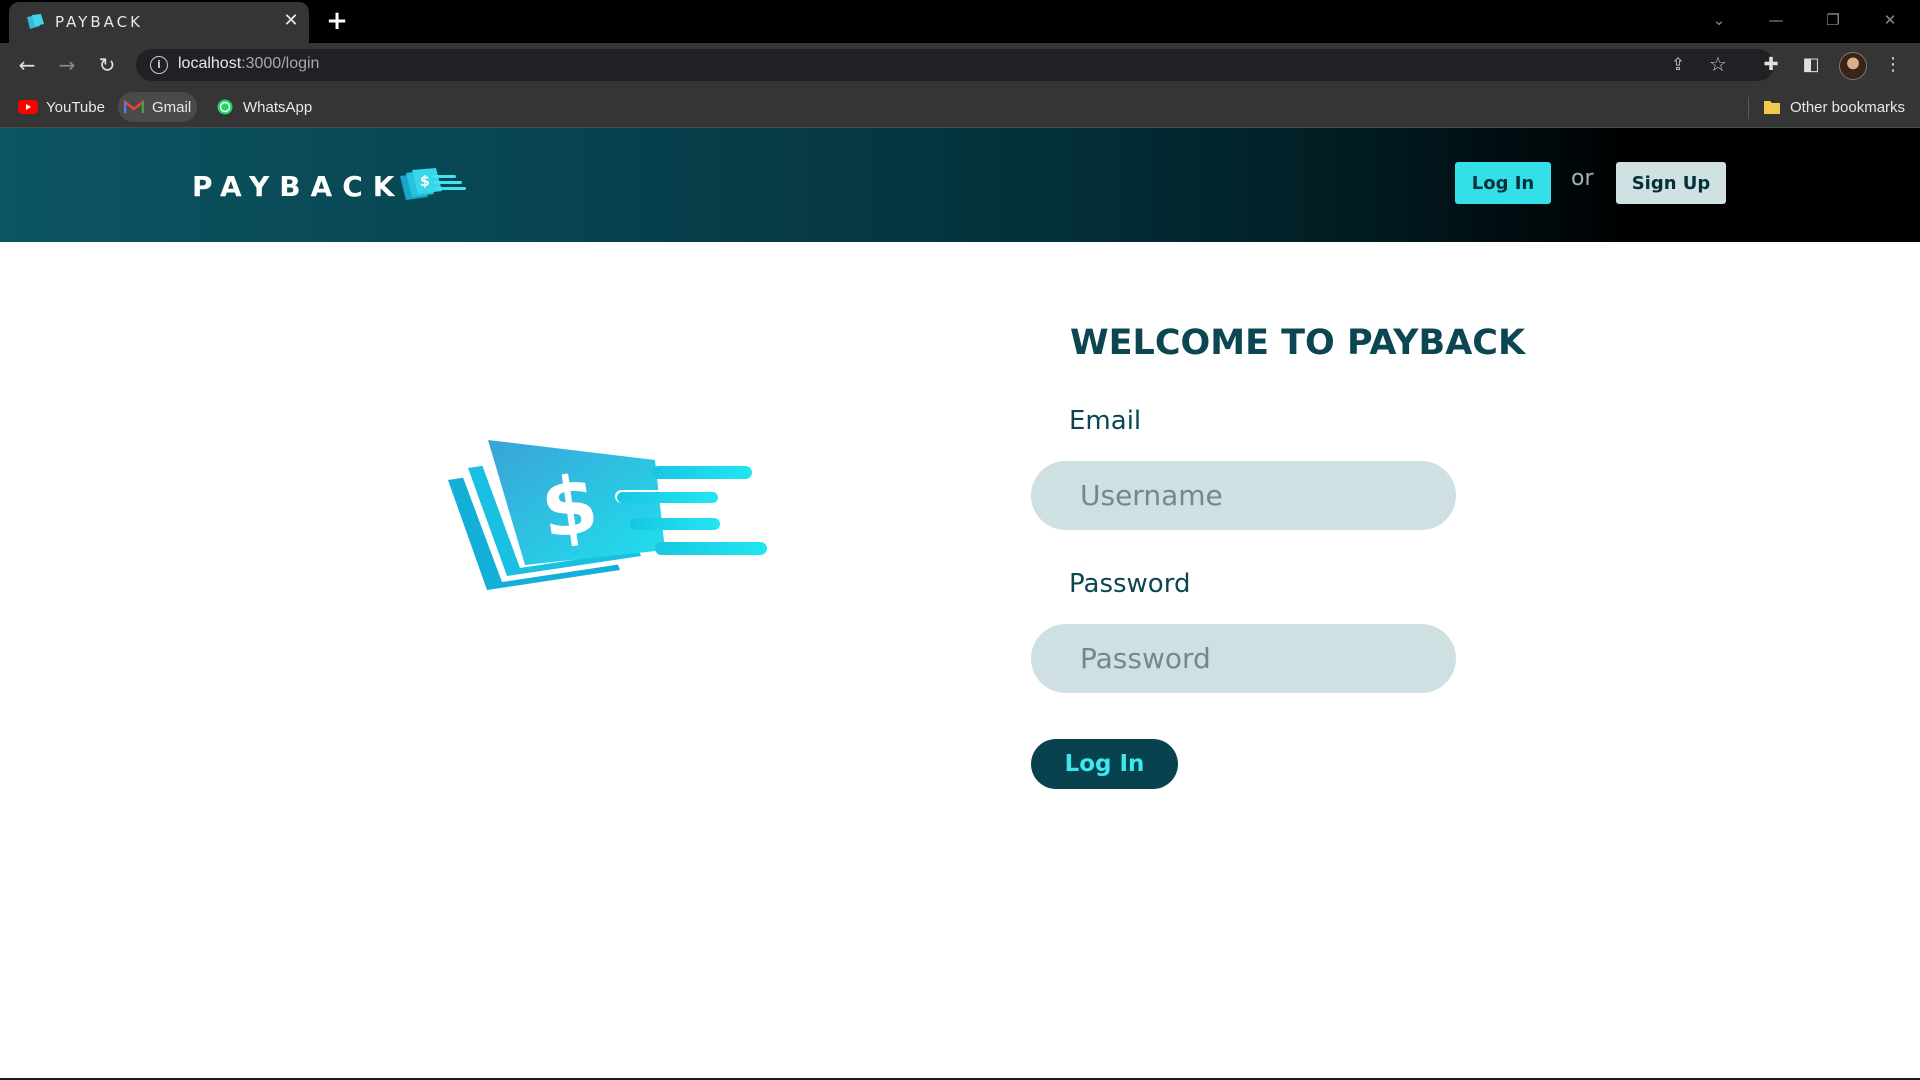  I want to click on back-icon: ←, so click(27, 65).